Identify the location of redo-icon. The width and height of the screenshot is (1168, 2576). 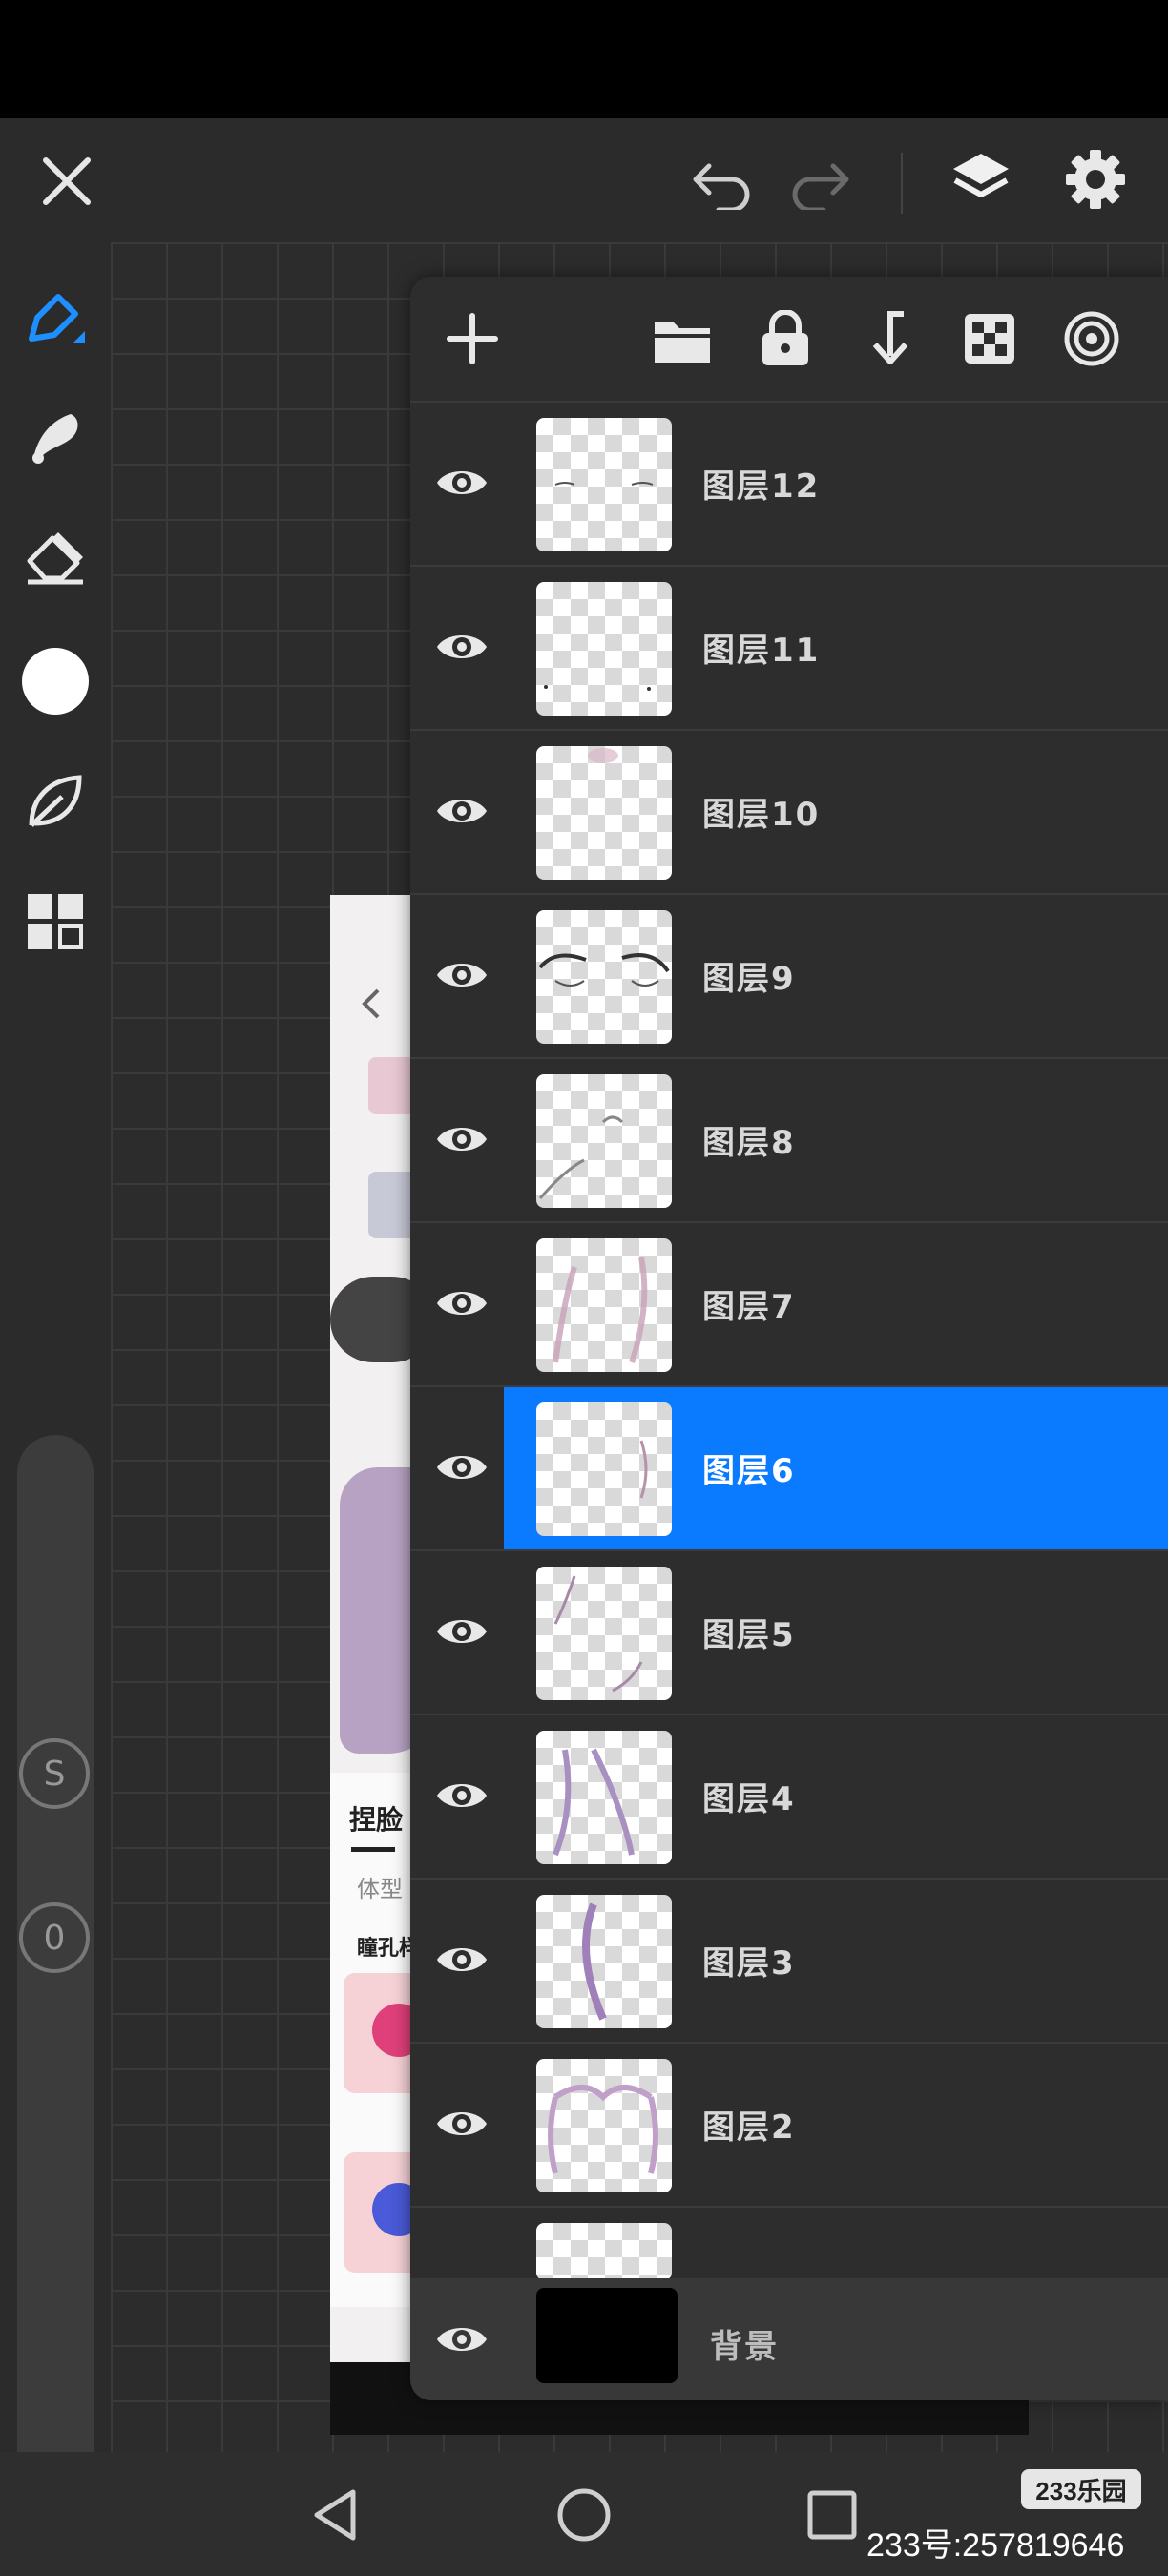
(820, 183).